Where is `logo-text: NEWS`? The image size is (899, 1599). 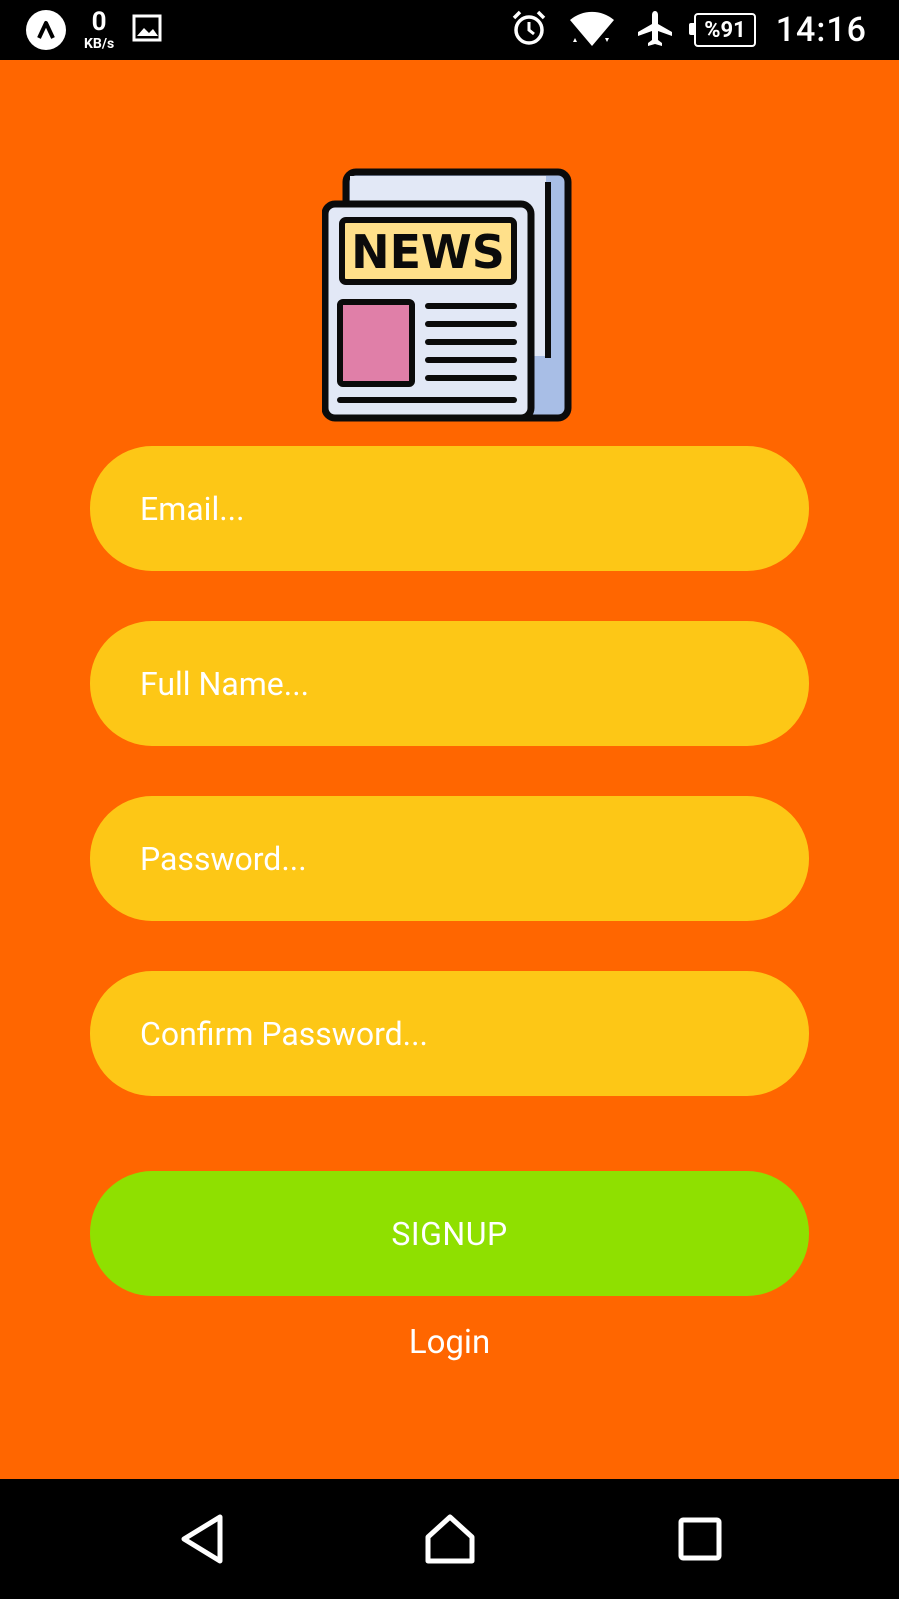 logo-text: NEWS is located at coordinates (428, 252).